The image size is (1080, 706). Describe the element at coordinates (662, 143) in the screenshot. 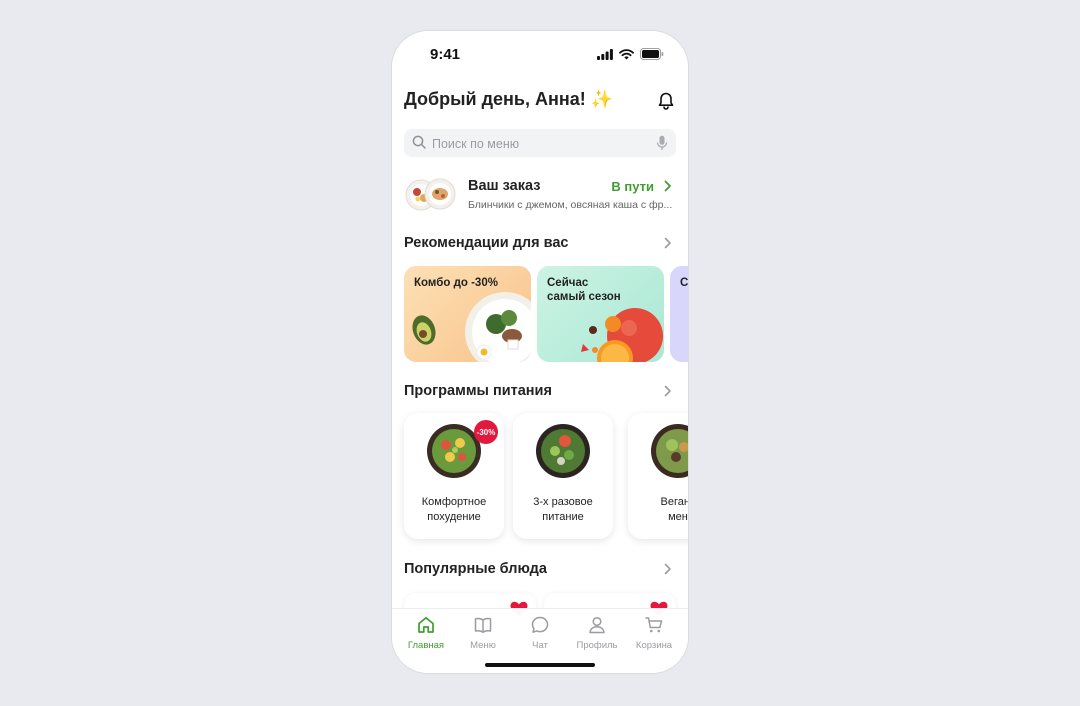

I see `microphone-icon` at that location.